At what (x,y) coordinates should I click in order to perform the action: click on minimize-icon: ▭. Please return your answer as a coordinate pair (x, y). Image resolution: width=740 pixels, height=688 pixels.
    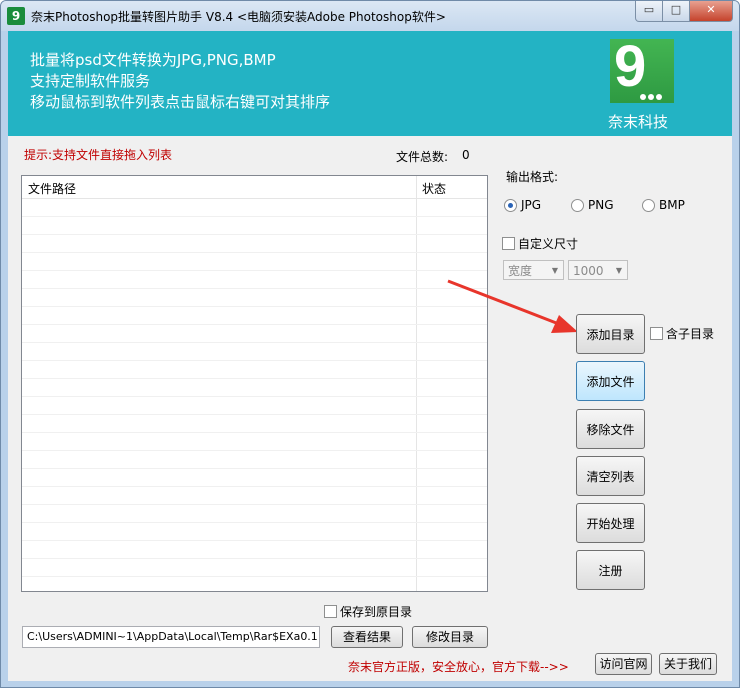
    Looking at the image, I should click on (649, 9).